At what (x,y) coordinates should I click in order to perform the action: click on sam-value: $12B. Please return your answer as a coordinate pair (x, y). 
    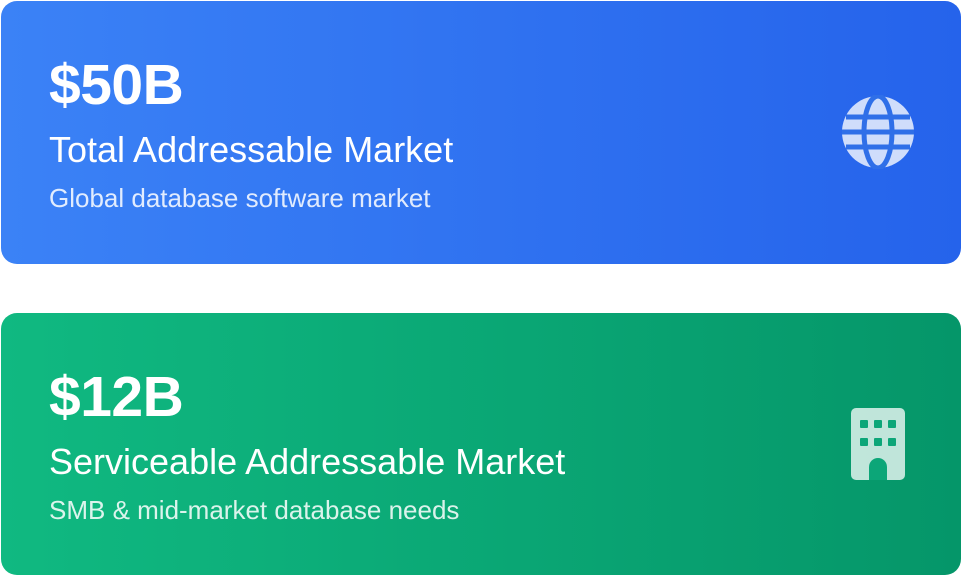
    Looking at the image, I should click on (116, 397).